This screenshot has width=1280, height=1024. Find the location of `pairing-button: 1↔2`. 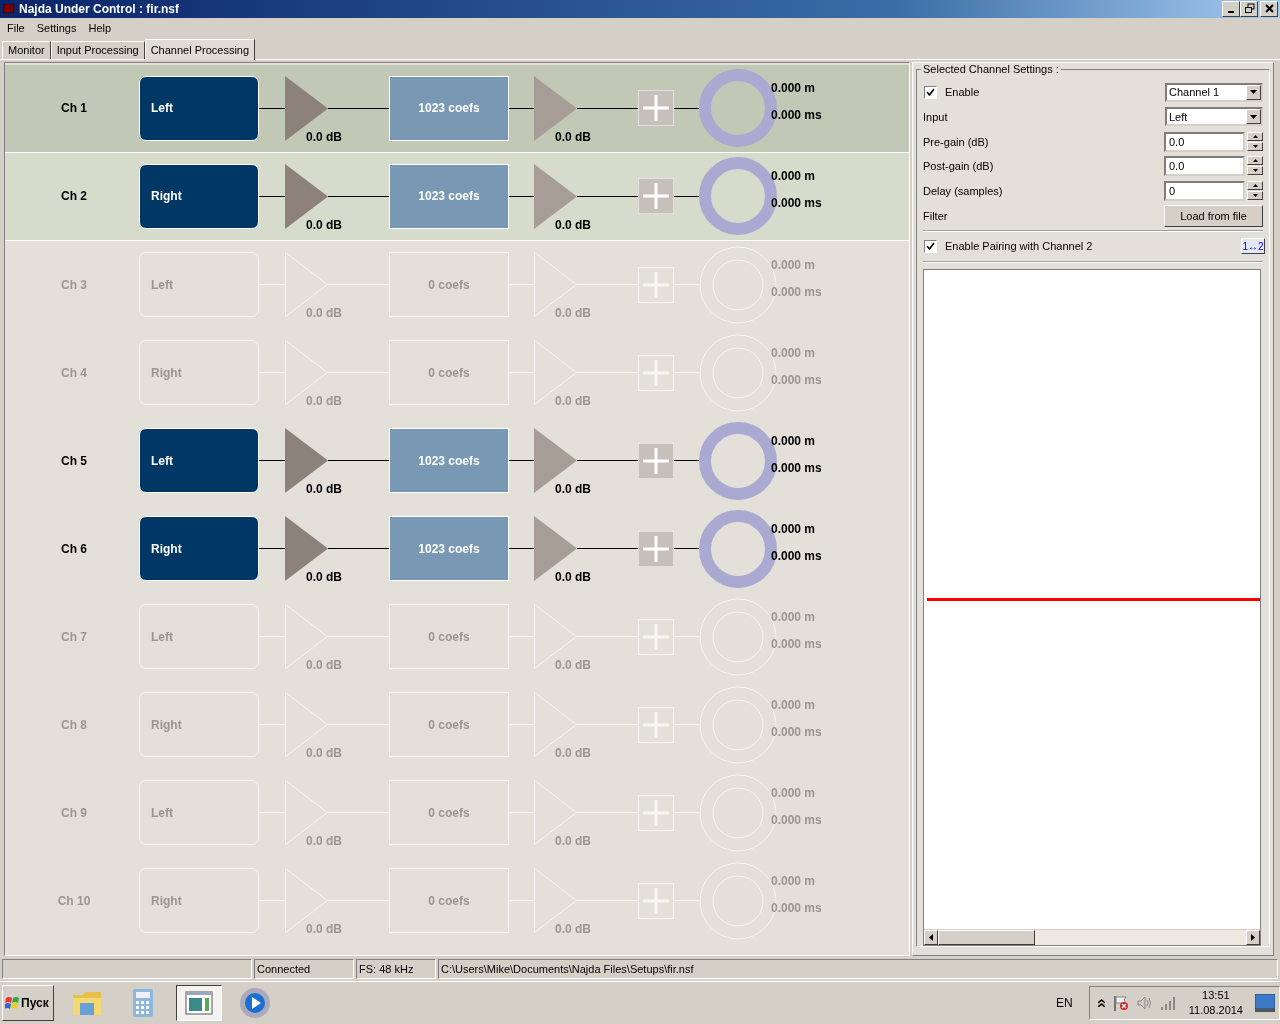

pairing-button: 1↔2 is located at coordinates (1253, 246).